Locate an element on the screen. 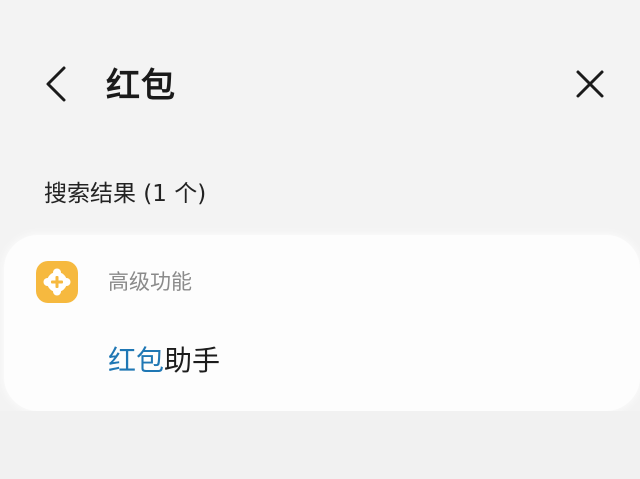 The height and width of the screenshot is (479, 640). result-item-red-packet-assistant: 红包助手 is located at coordinates (164, 361).